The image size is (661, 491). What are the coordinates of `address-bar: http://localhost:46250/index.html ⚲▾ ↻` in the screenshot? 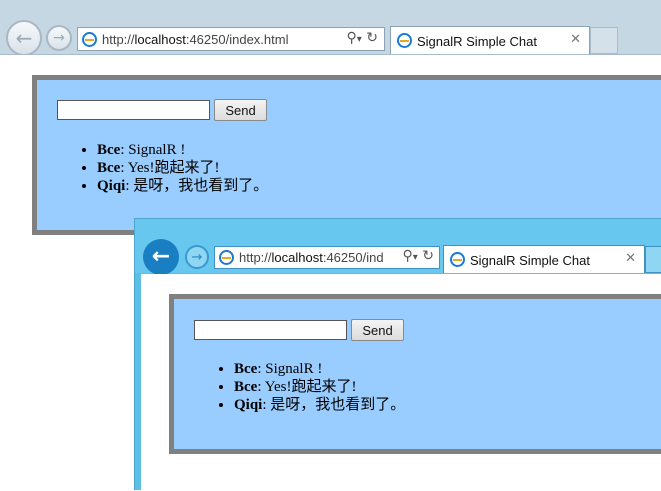 It's located at (231, 39).